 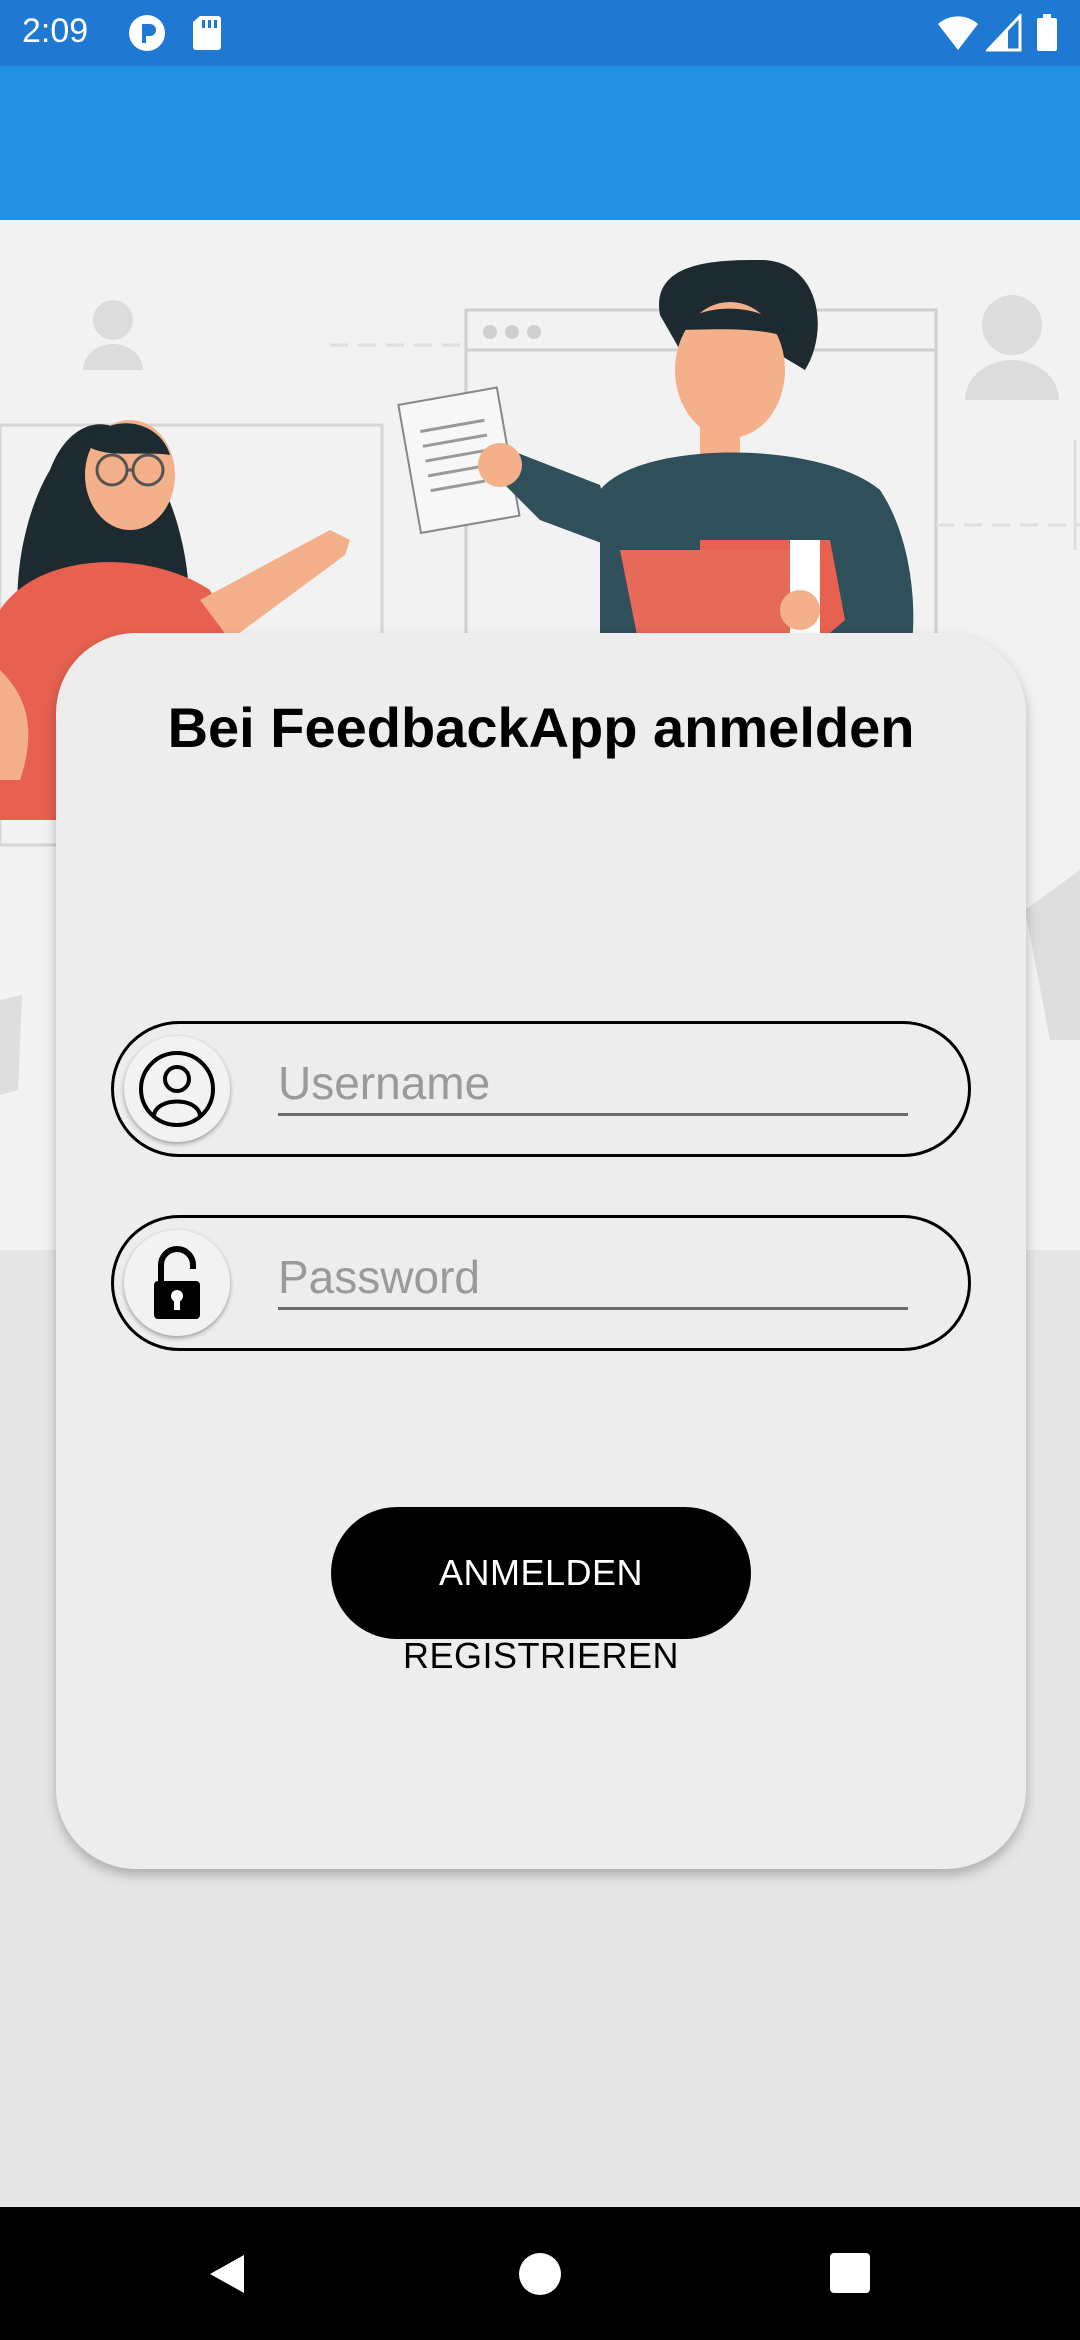 What do you see at coordinates (541, 1573) in the screenshot?
I see `login-button: ANMELDEN` at bounding box center [541, 1573].